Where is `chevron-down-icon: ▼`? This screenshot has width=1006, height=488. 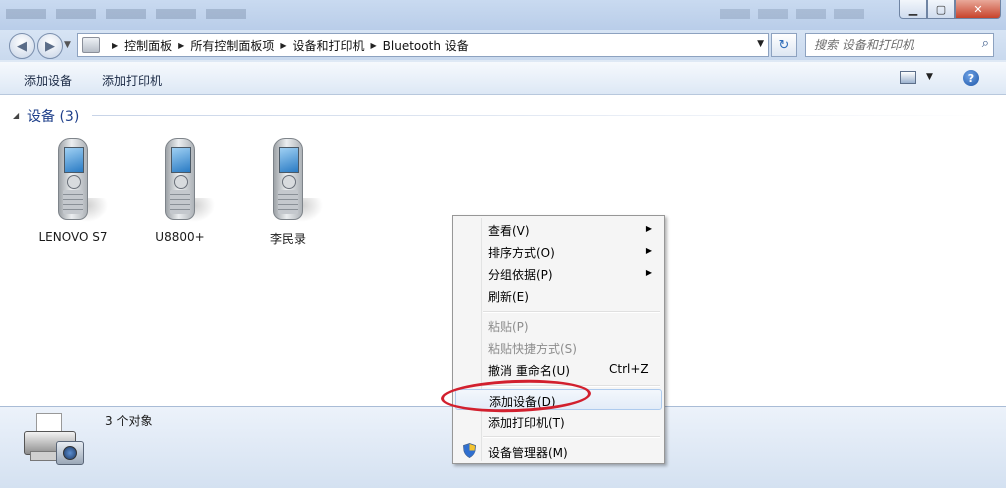
chevron-down-icon: ▼ is located at coordinates (67, 45).